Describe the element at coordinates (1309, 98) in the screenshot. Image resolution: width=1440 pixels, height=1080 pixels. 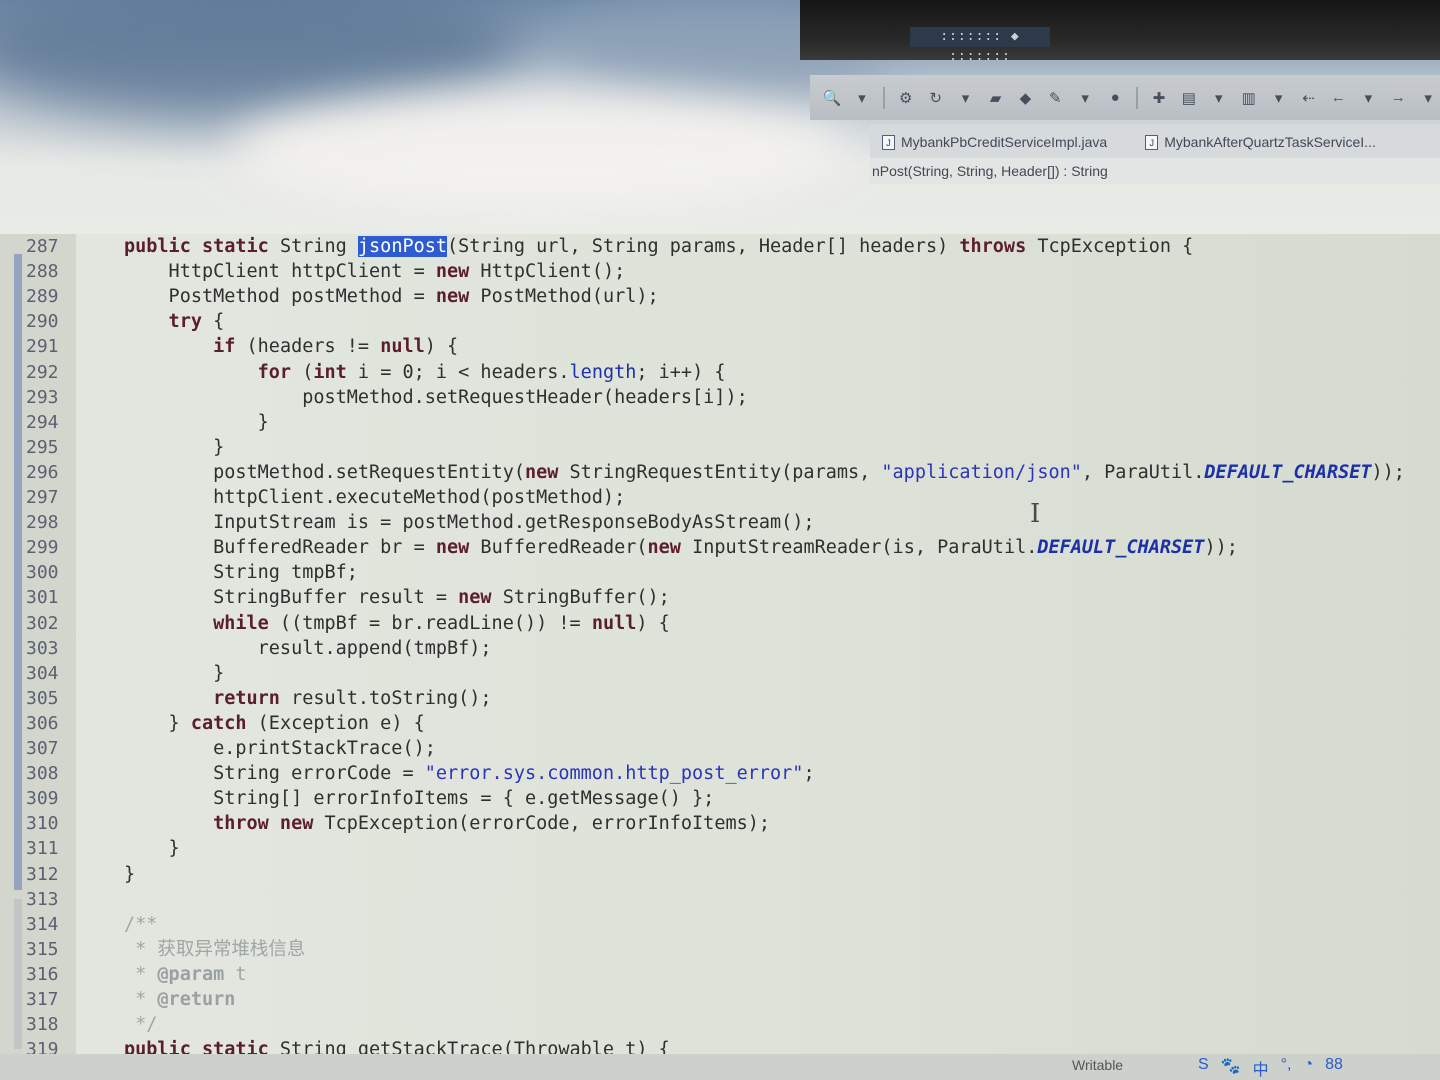
I see `back-icon: ⇠` at that location.